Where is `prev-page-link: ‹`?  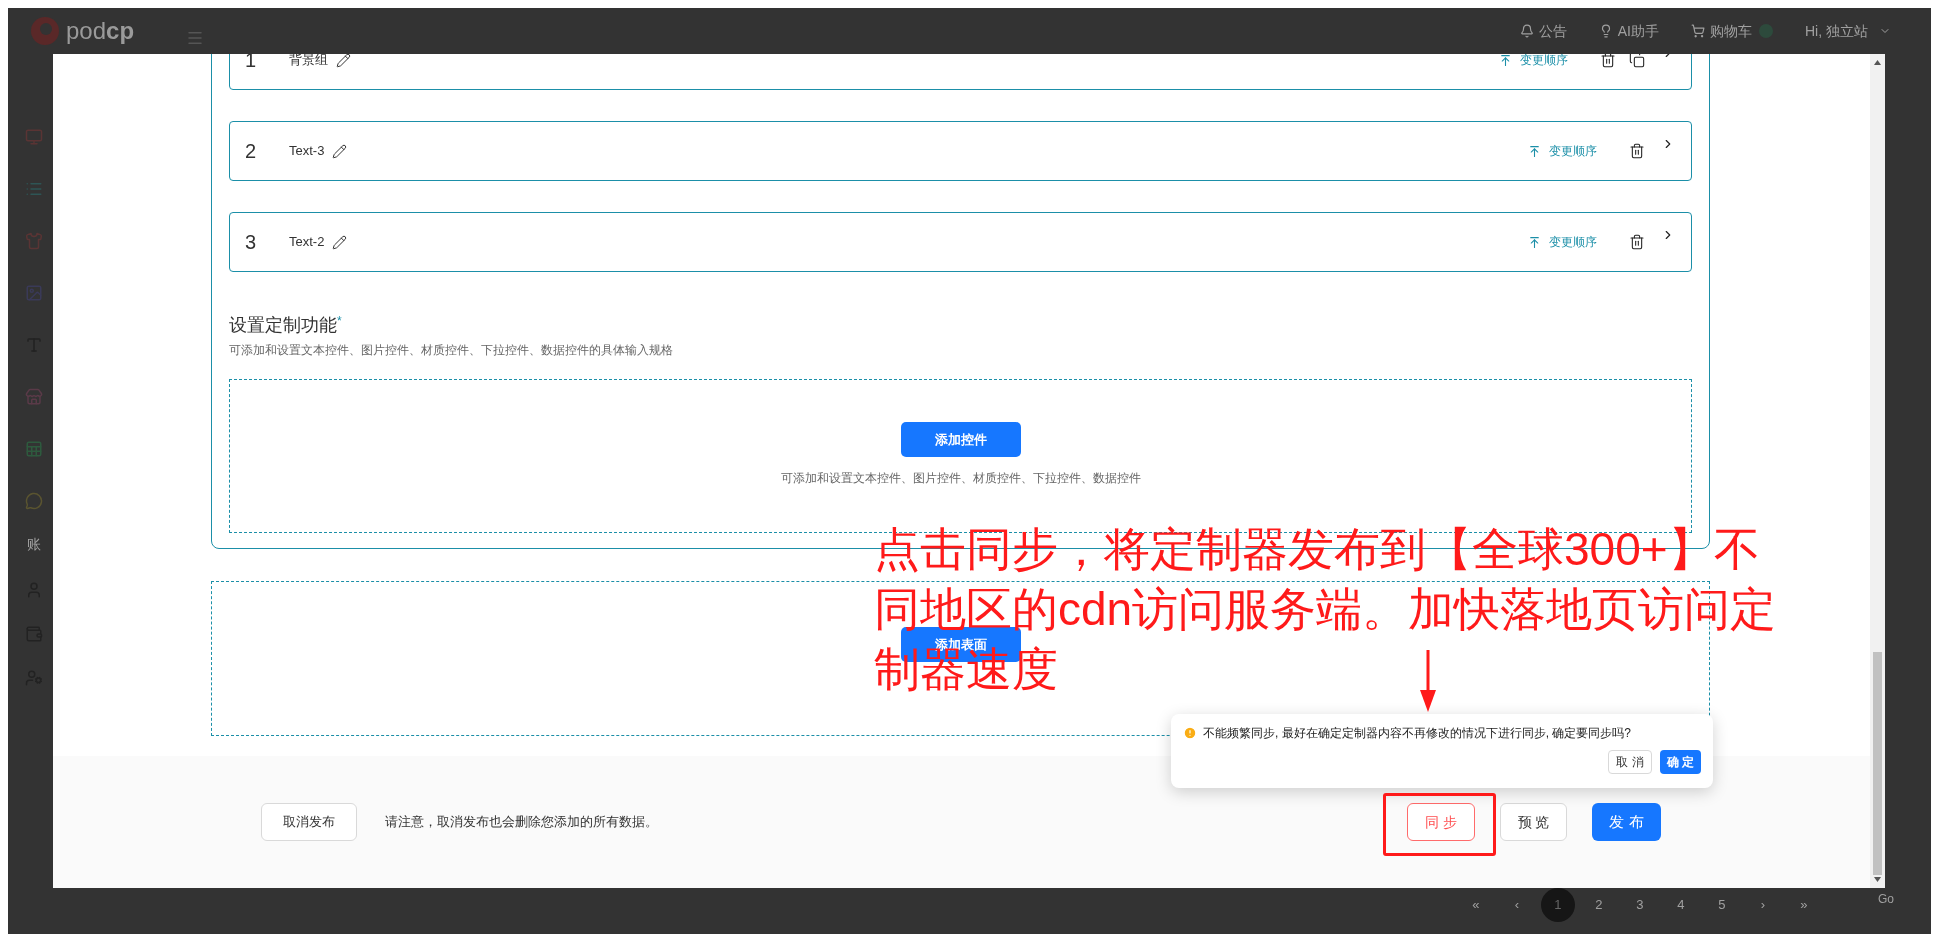 prev-page-link: ‹ is located at coordinates (1517, 905).